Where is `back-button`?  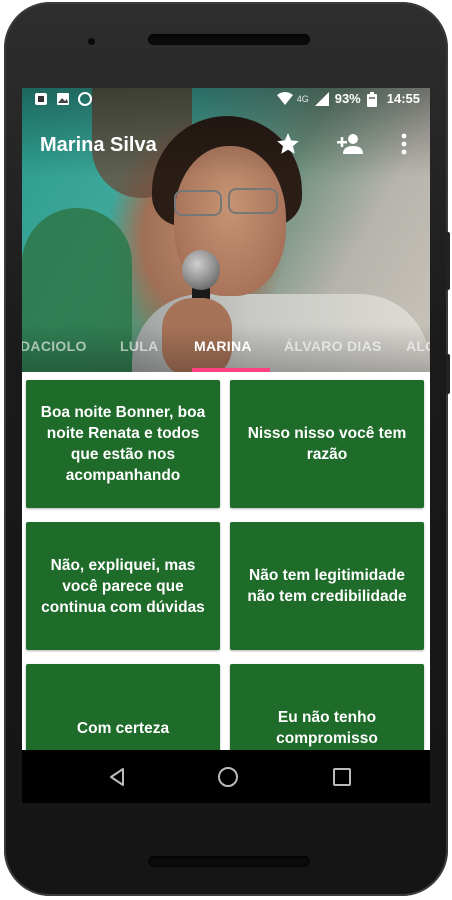
back-button is located at coordinates (117, 777).